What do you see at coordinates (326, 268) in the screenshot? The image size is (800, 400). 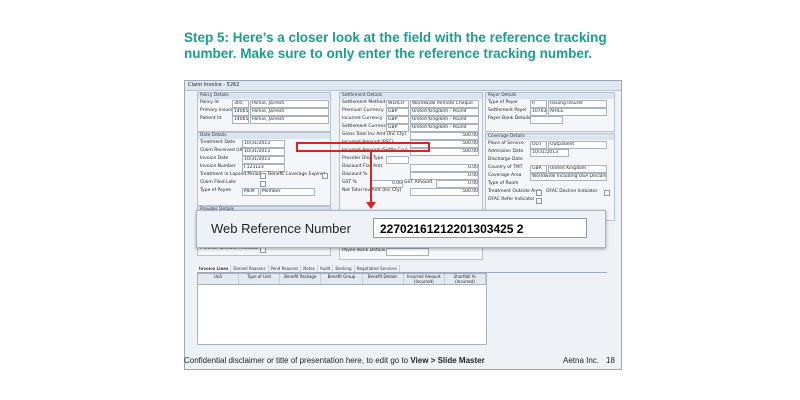 I see `tab-audit: Audit` at bounding box center [326, 268].